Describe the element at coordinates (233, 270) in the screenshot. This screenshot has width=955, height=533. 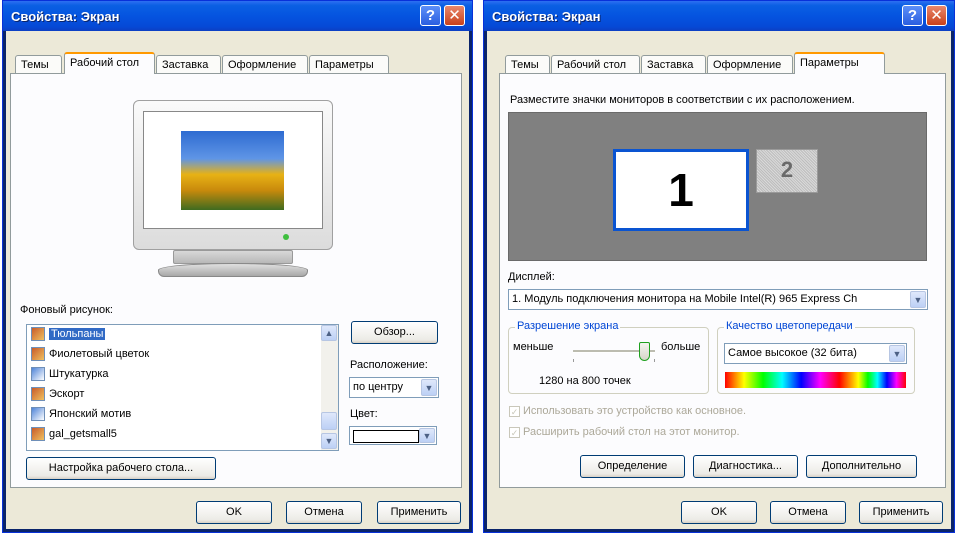
I see `monitor-base` at that location.